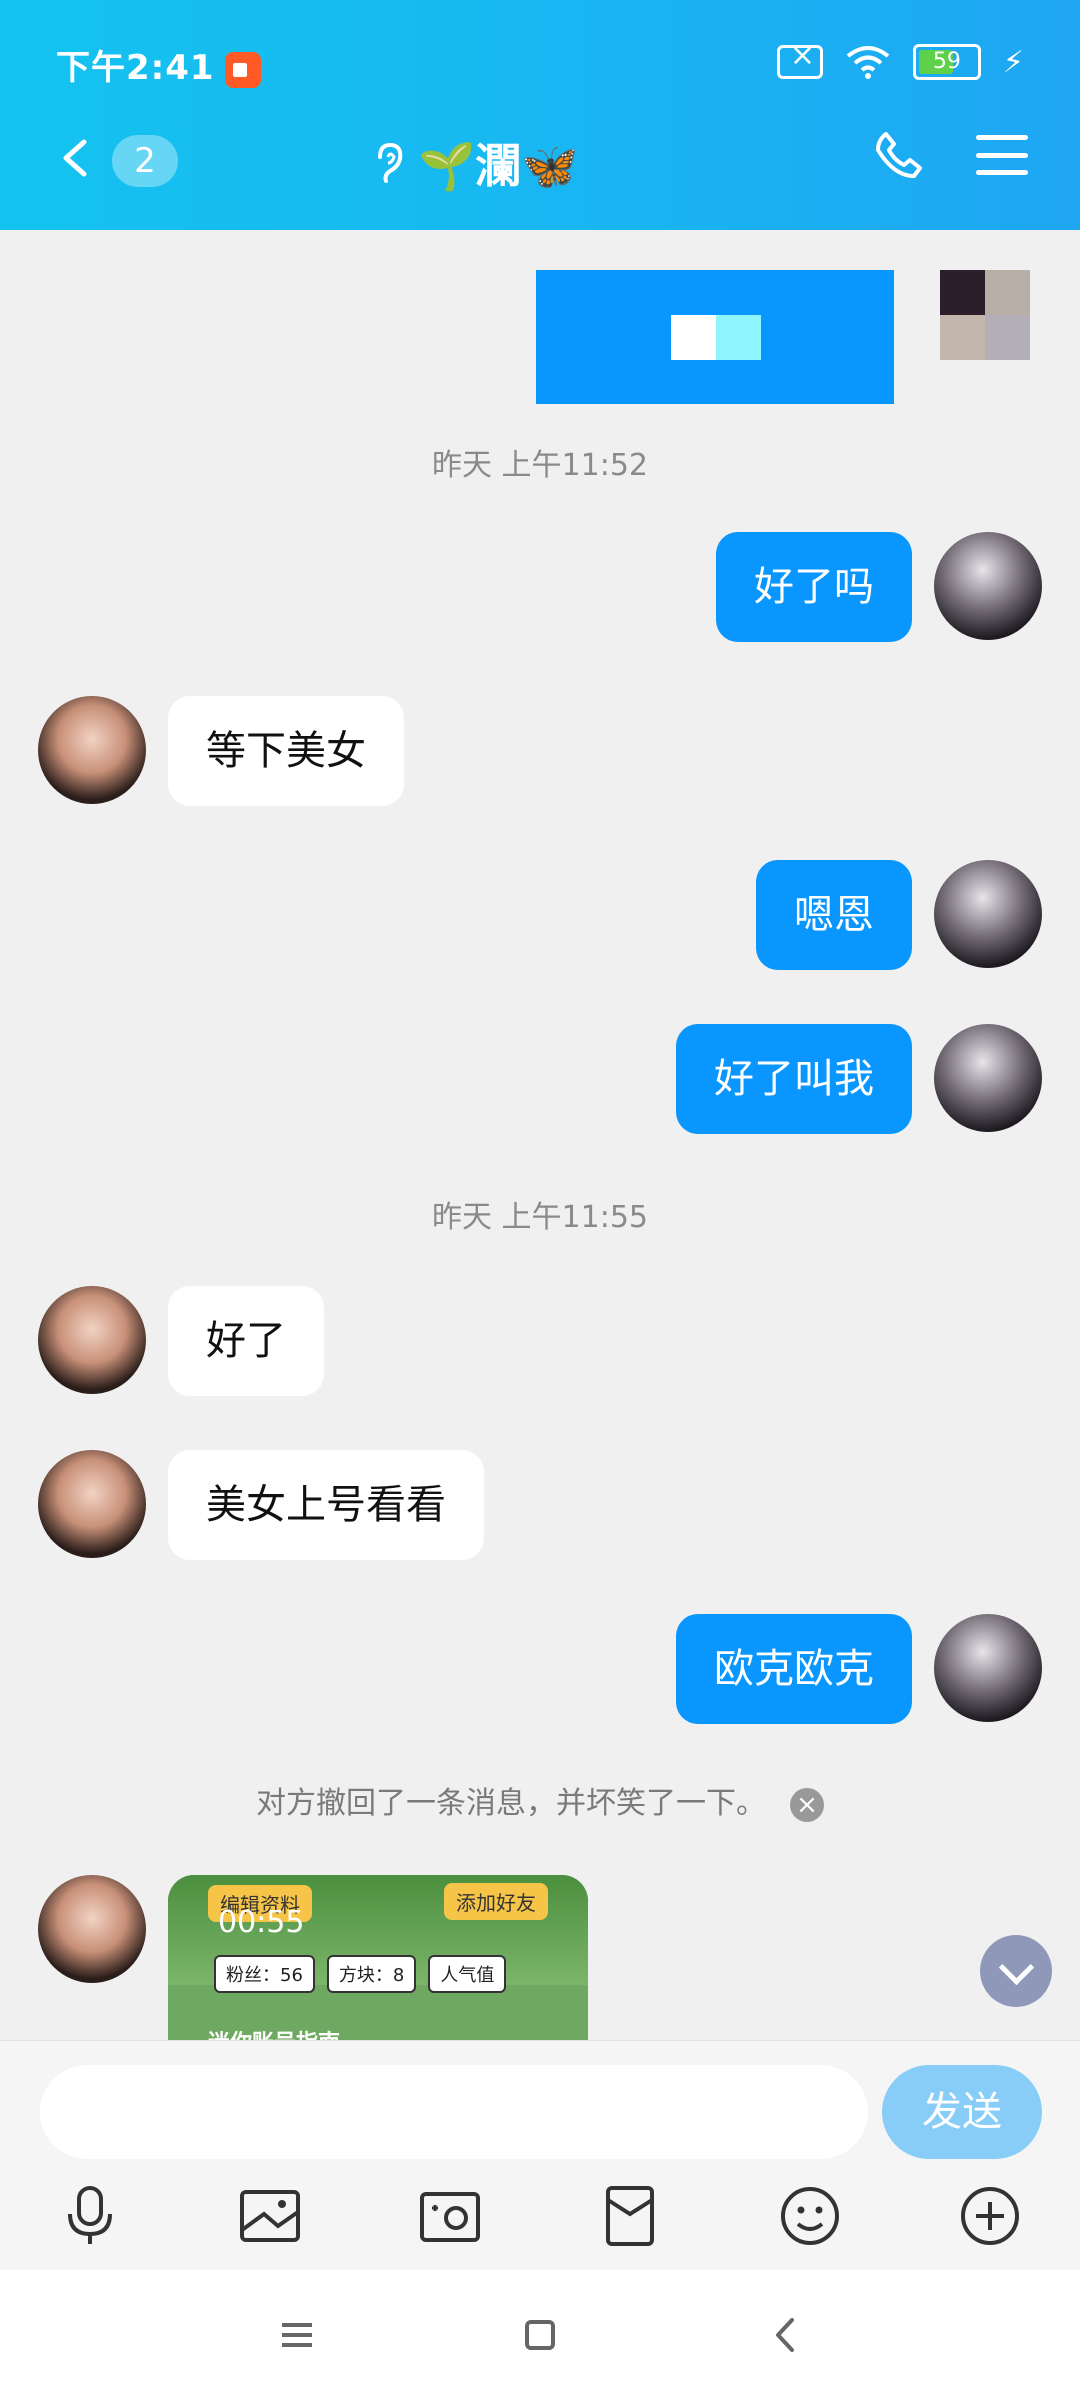 This screenshot has height=2400, width=1080. What do you see at coordinates (371, 1974) in the screenshot?
I see `blocks-count: 方块：8` at bounding box center [371, 1974].